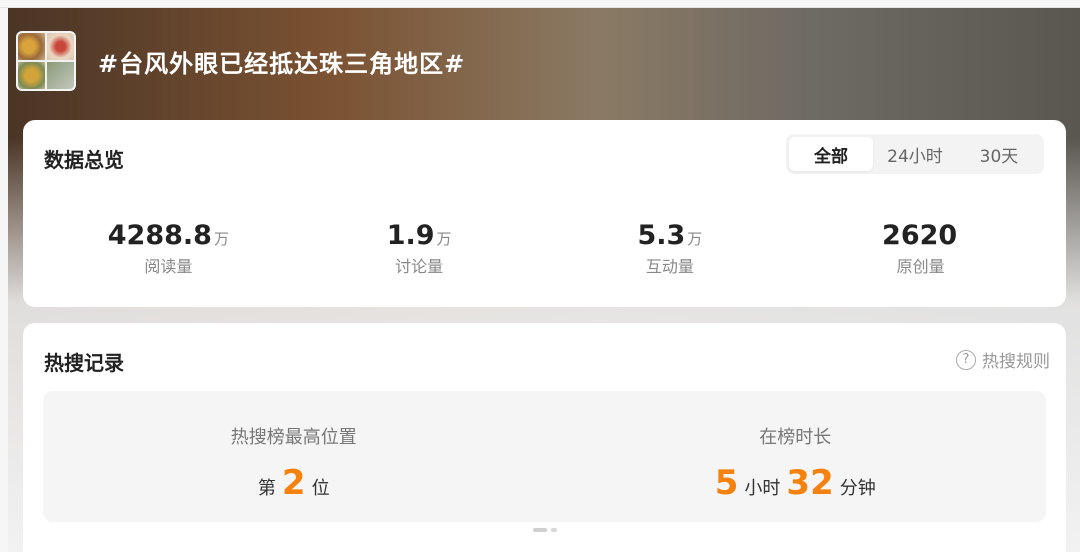 The width and height of the screenshot is (1080, 552). I want to click on stats-row: 4288.8 万 阅读量 1.9 万 讨论量 5.3 万 互动量 2620 原创量, so click(544, 248).